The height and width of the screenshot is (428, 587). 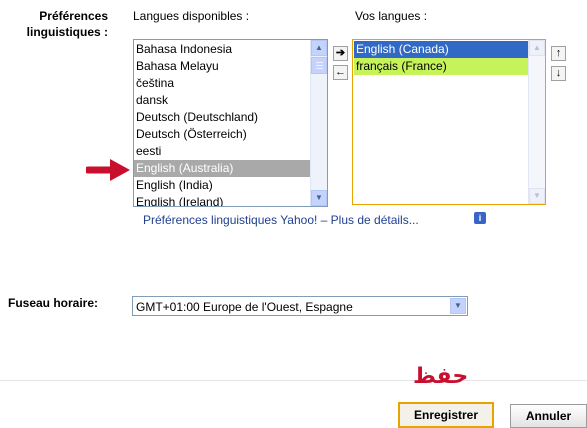 I want to click on save-button-label: Enregistrer, so click(x=446, y=415).